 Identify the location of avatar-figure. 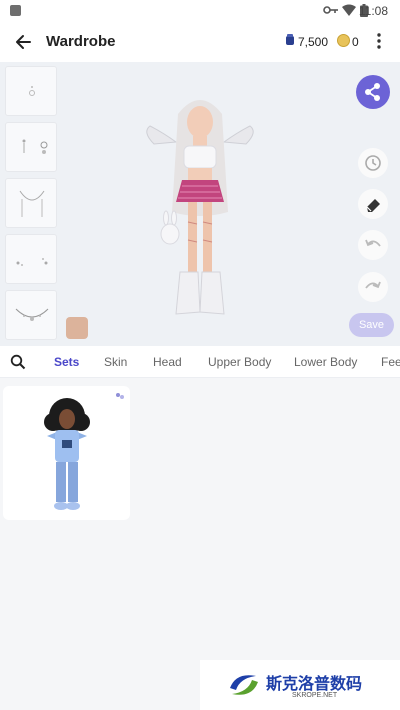
(200, 207).